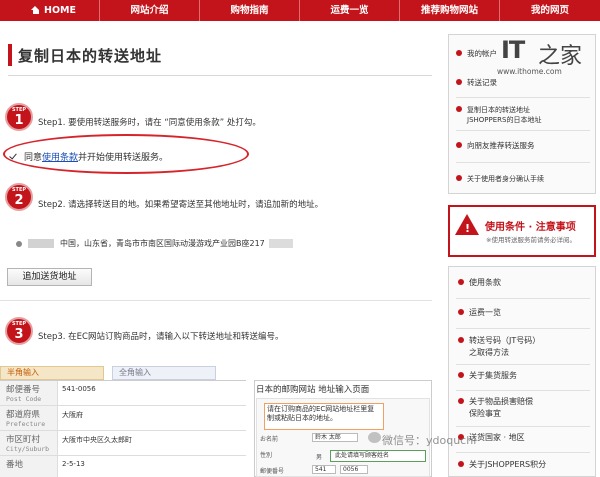 Image resolution: width=600 pixels, height=477 pixels. What do you see at coordinates (33, 158) in the screenshot?
I see `agree-prefix: 同意` at bounding box center [33, 158].